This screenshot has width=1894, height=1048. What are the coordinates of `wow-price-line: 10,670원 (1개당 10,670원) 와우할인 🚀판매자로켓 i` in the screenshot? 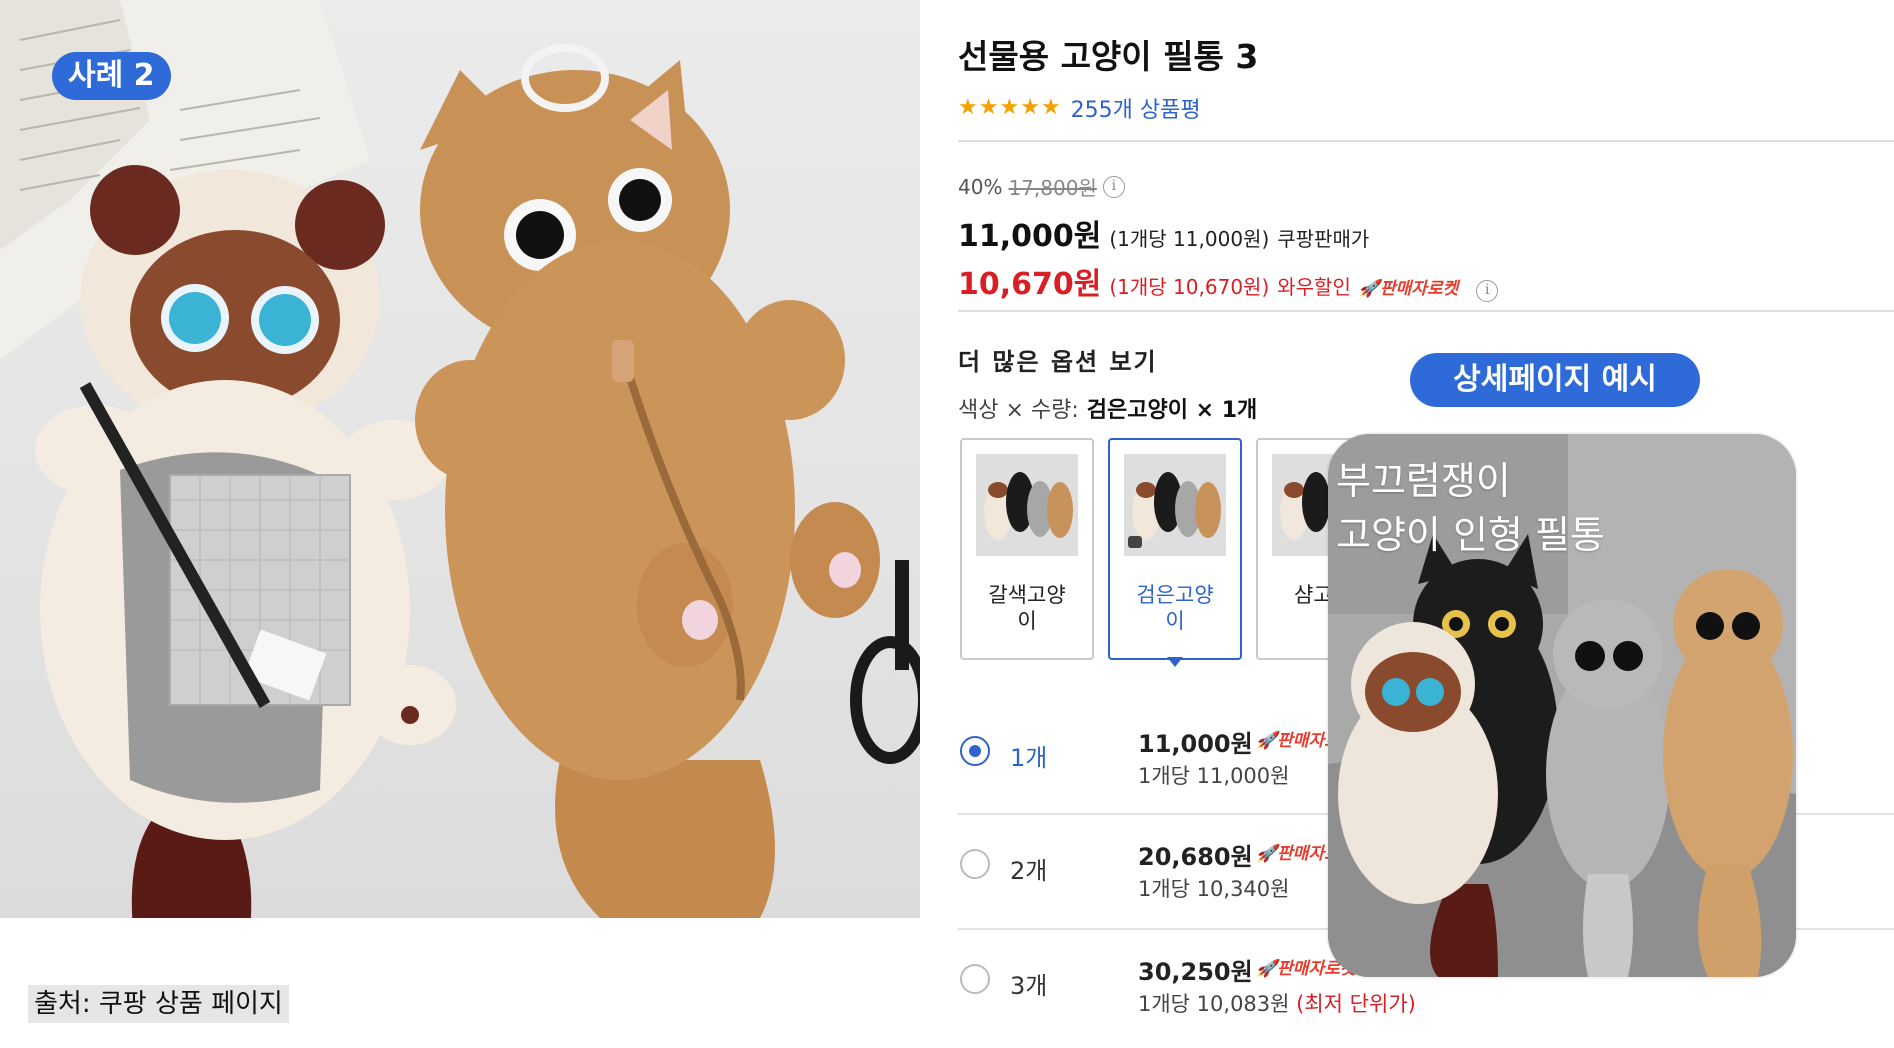 It's located at (1228, 281).